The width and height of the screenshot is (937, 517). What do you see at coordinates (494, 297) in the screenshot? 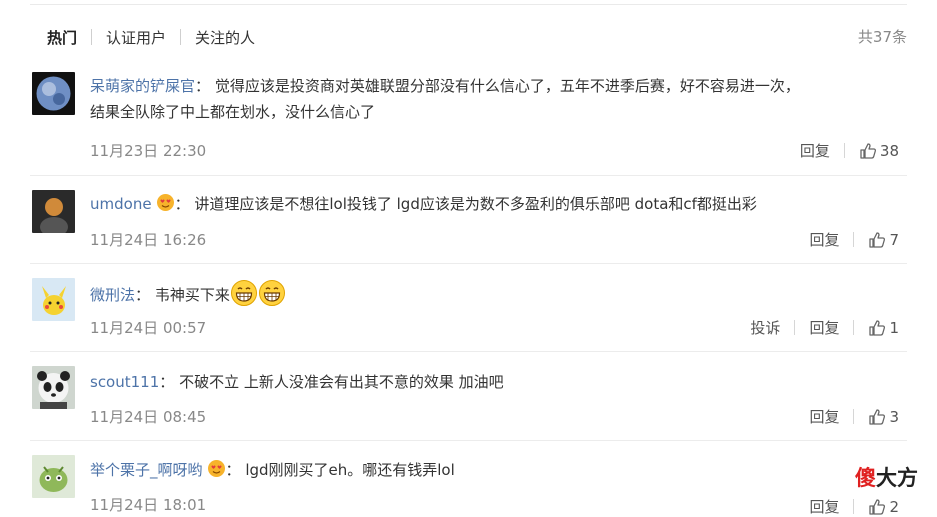
I see `comment-body: 微刑法： 韦神买下来` at bounding box center [494, 297].